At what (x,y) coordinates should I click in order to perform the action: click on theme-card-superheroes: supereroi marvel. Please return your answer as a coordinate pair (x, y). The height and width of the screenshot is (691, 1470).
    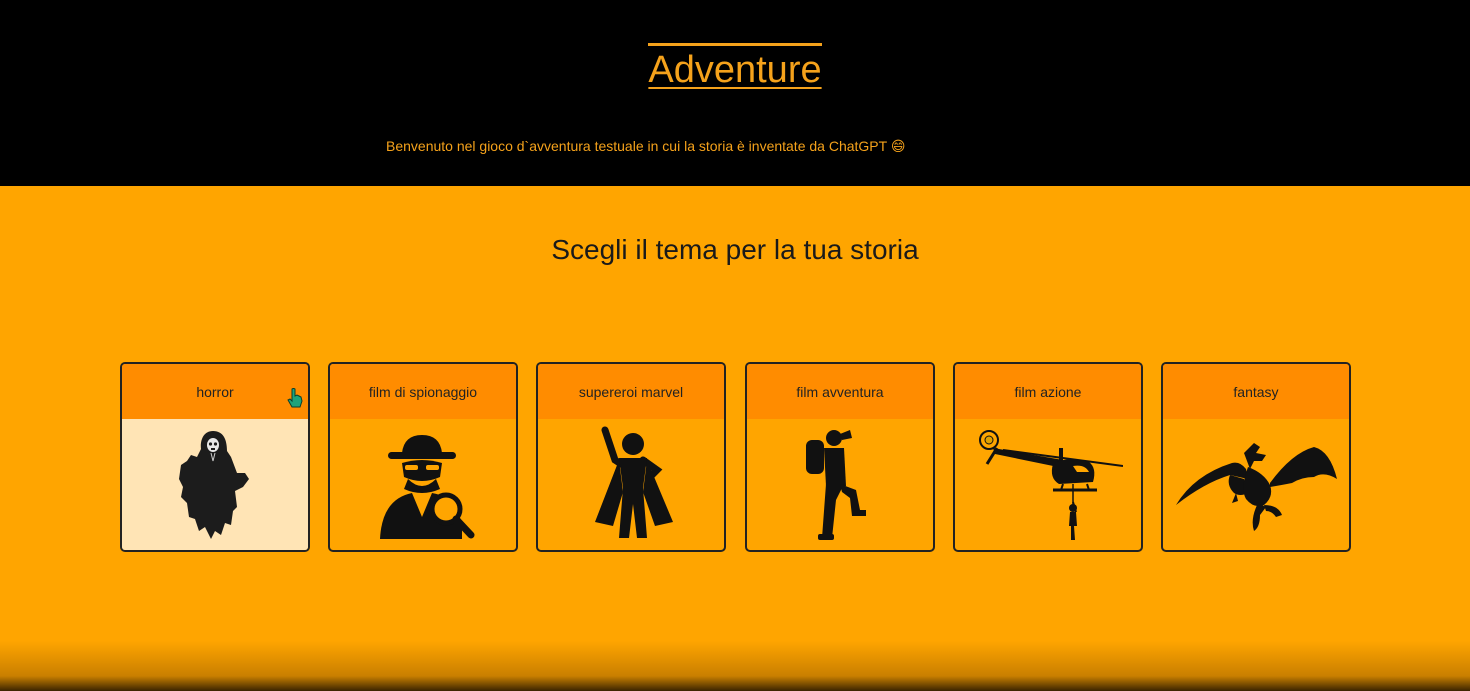
    Looking at the image, I should click on (631, 457).